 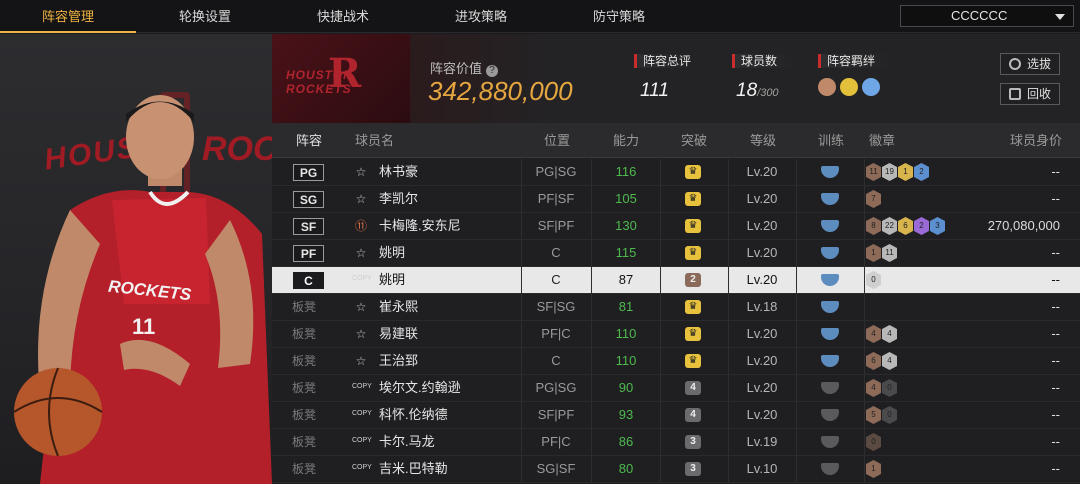 What do you see at coordinates (420, 226) in the screenshot?
I see `player-name: 卡梅隆.安东尼` at bounding box center [420, 226].